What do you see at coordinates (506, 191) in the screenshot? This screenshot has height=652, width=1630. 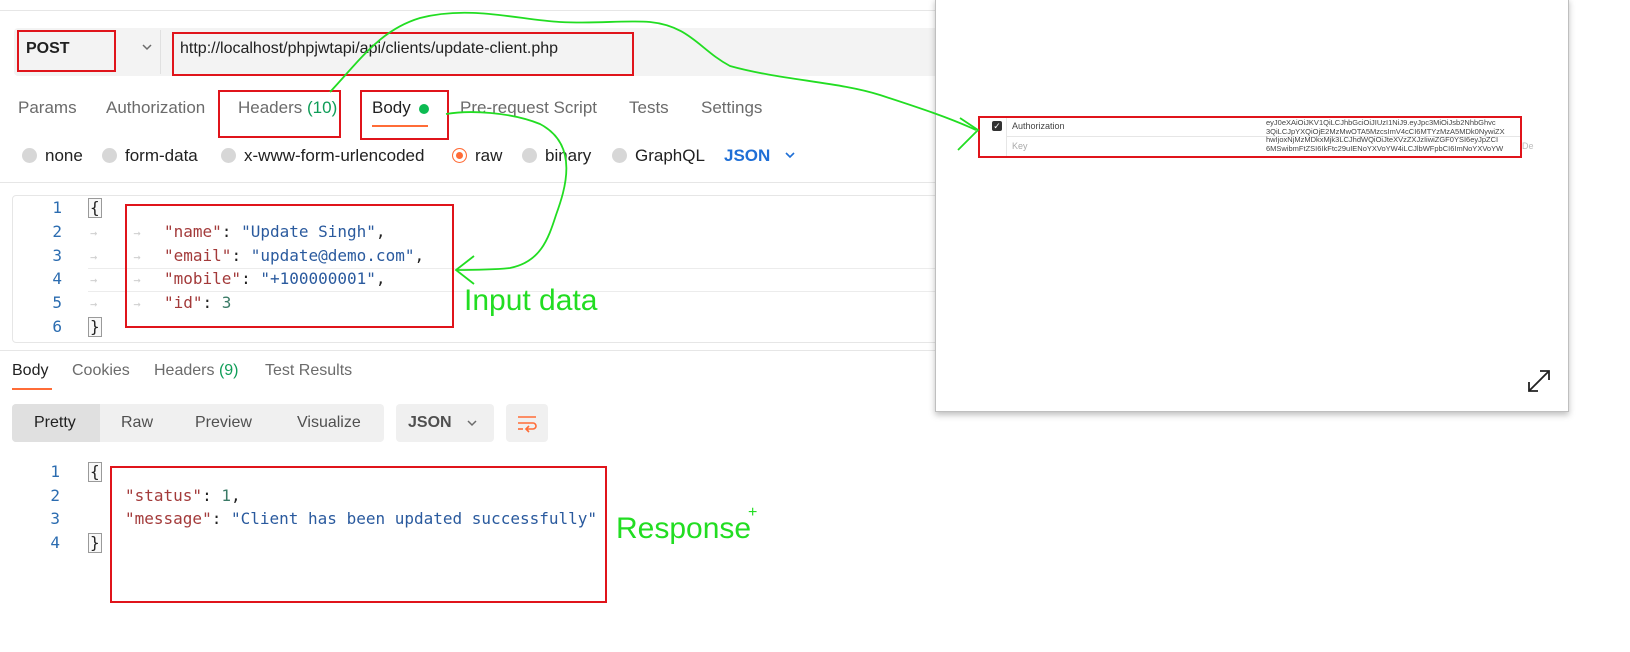 I see `arrow-body-to-input` at bounding box center [506, 191].